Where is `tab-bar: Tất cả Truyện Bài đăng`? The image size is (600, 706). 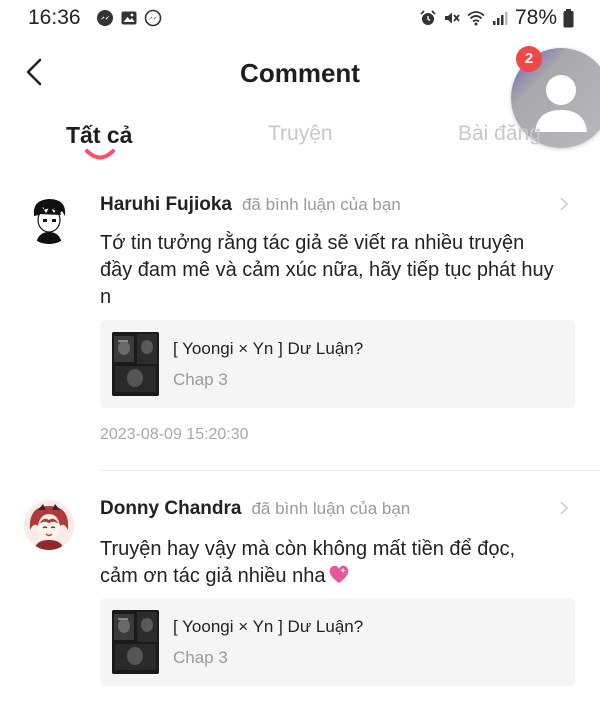
tab-bar: Tất cả Truyện Bài đăng is located at coordinates (300, 144).